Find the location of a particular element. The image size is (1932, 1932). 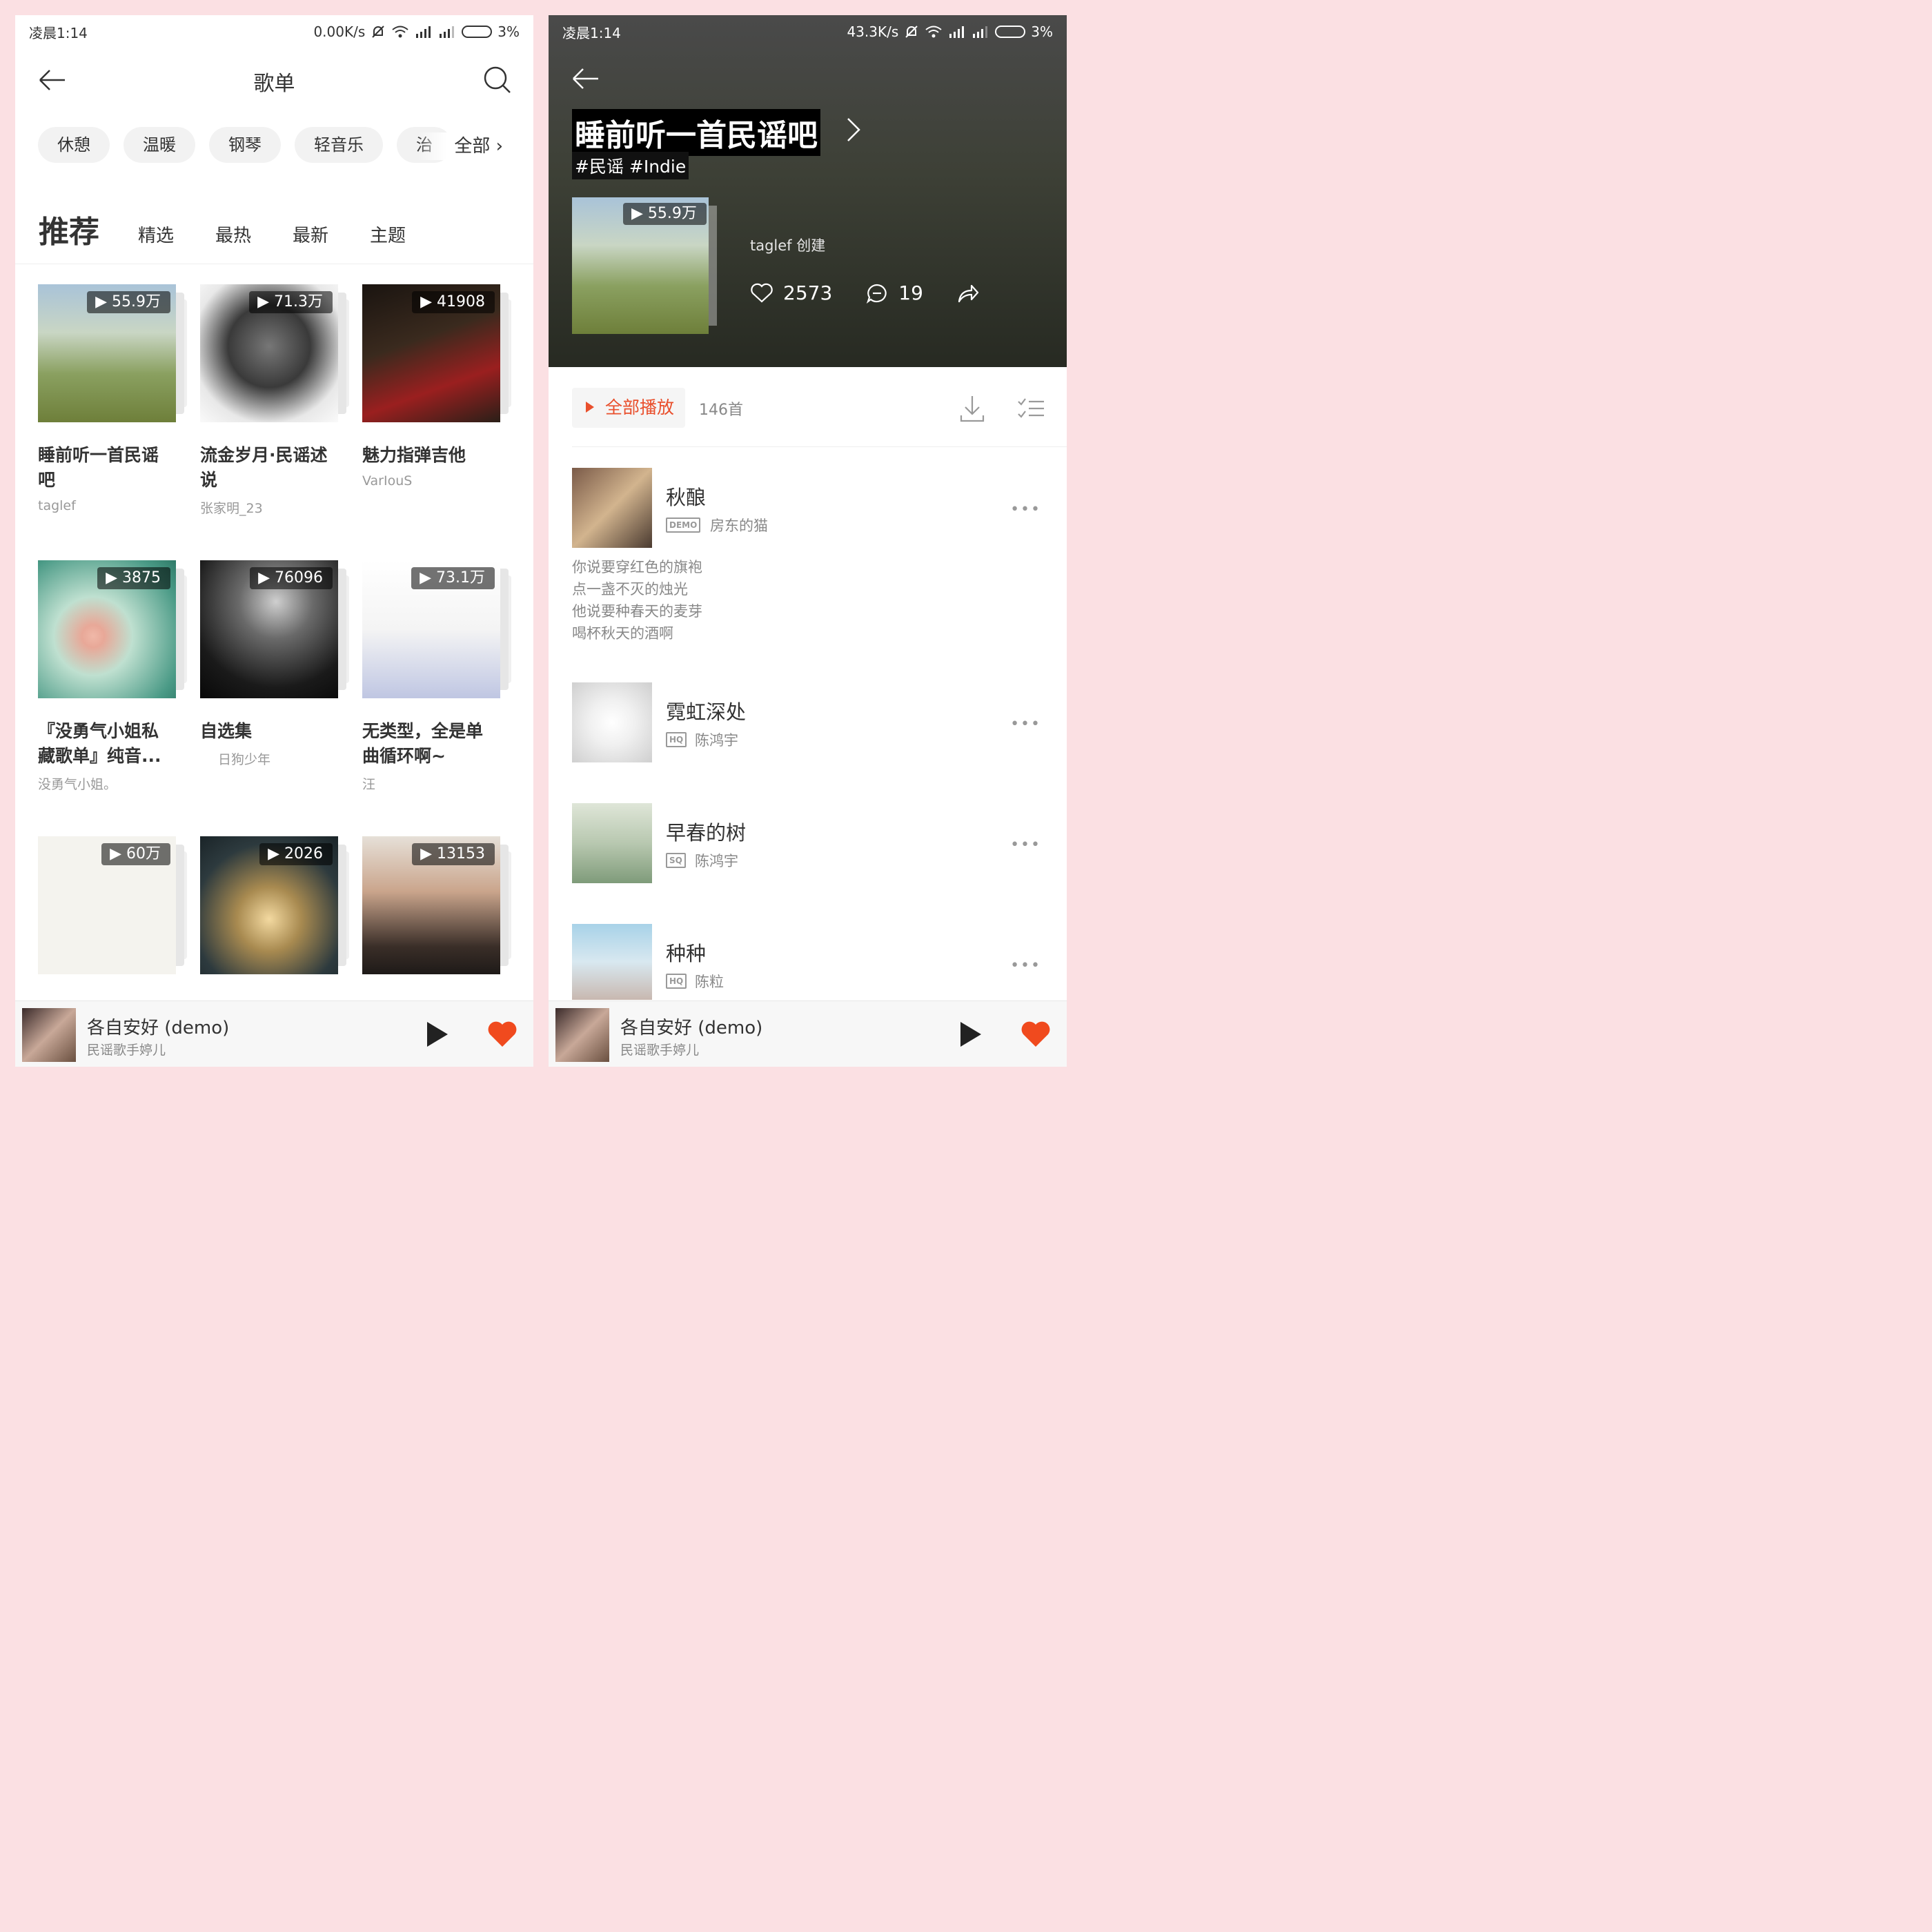

playlist-card: ▶ 55.9万 睡前听一首民谣吧 taglef is located at coordinates (114, 398).